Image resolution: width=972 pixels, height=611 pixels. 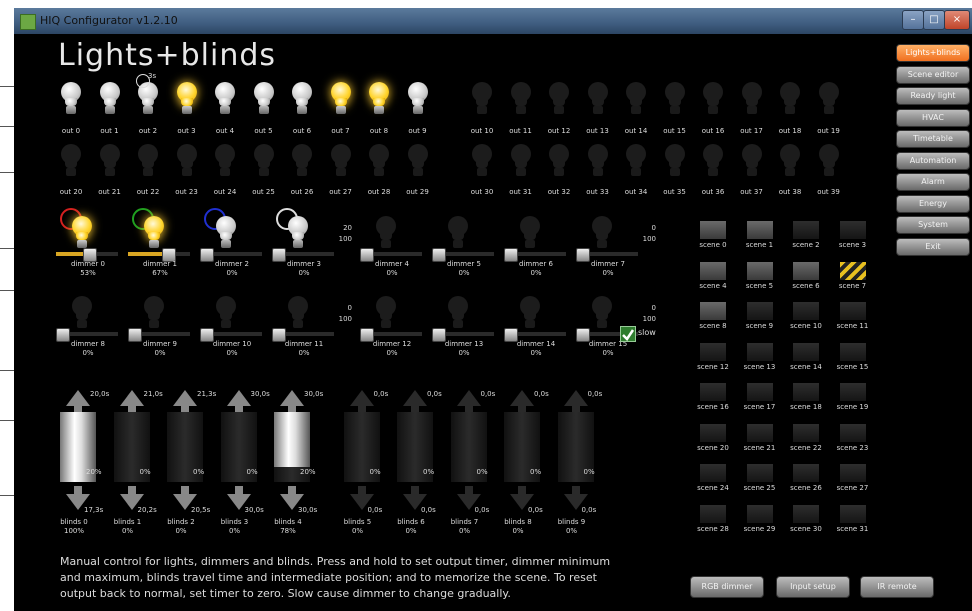 I want to click on minimize-button: –, so click(x=913, y=20).